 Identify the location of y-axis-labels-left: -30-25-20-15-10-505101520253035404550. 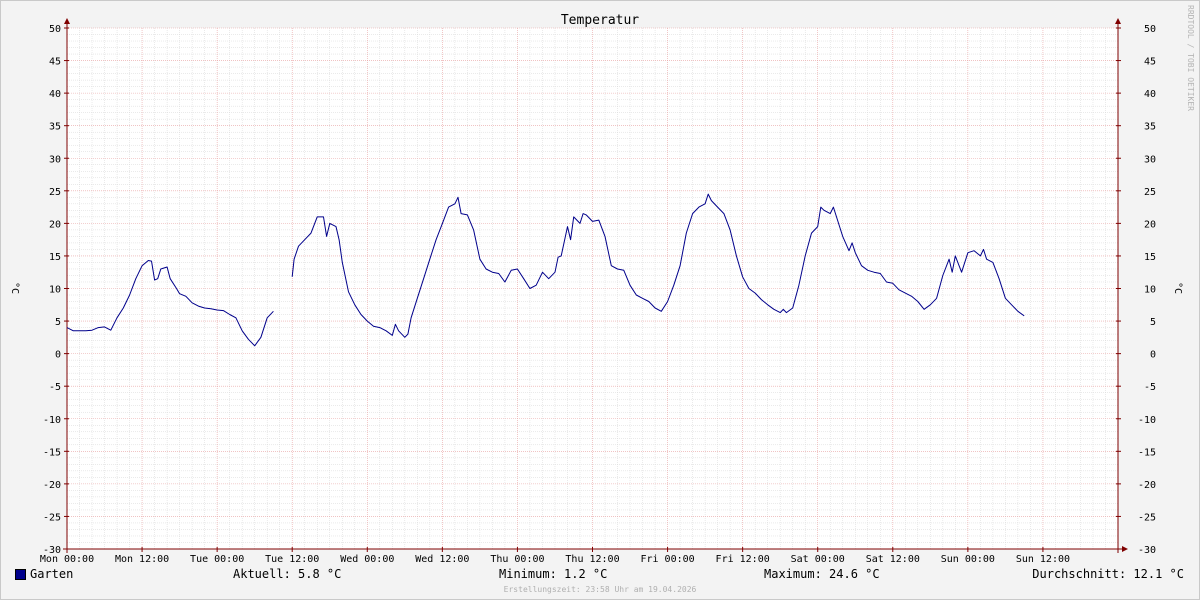
(52, 290).